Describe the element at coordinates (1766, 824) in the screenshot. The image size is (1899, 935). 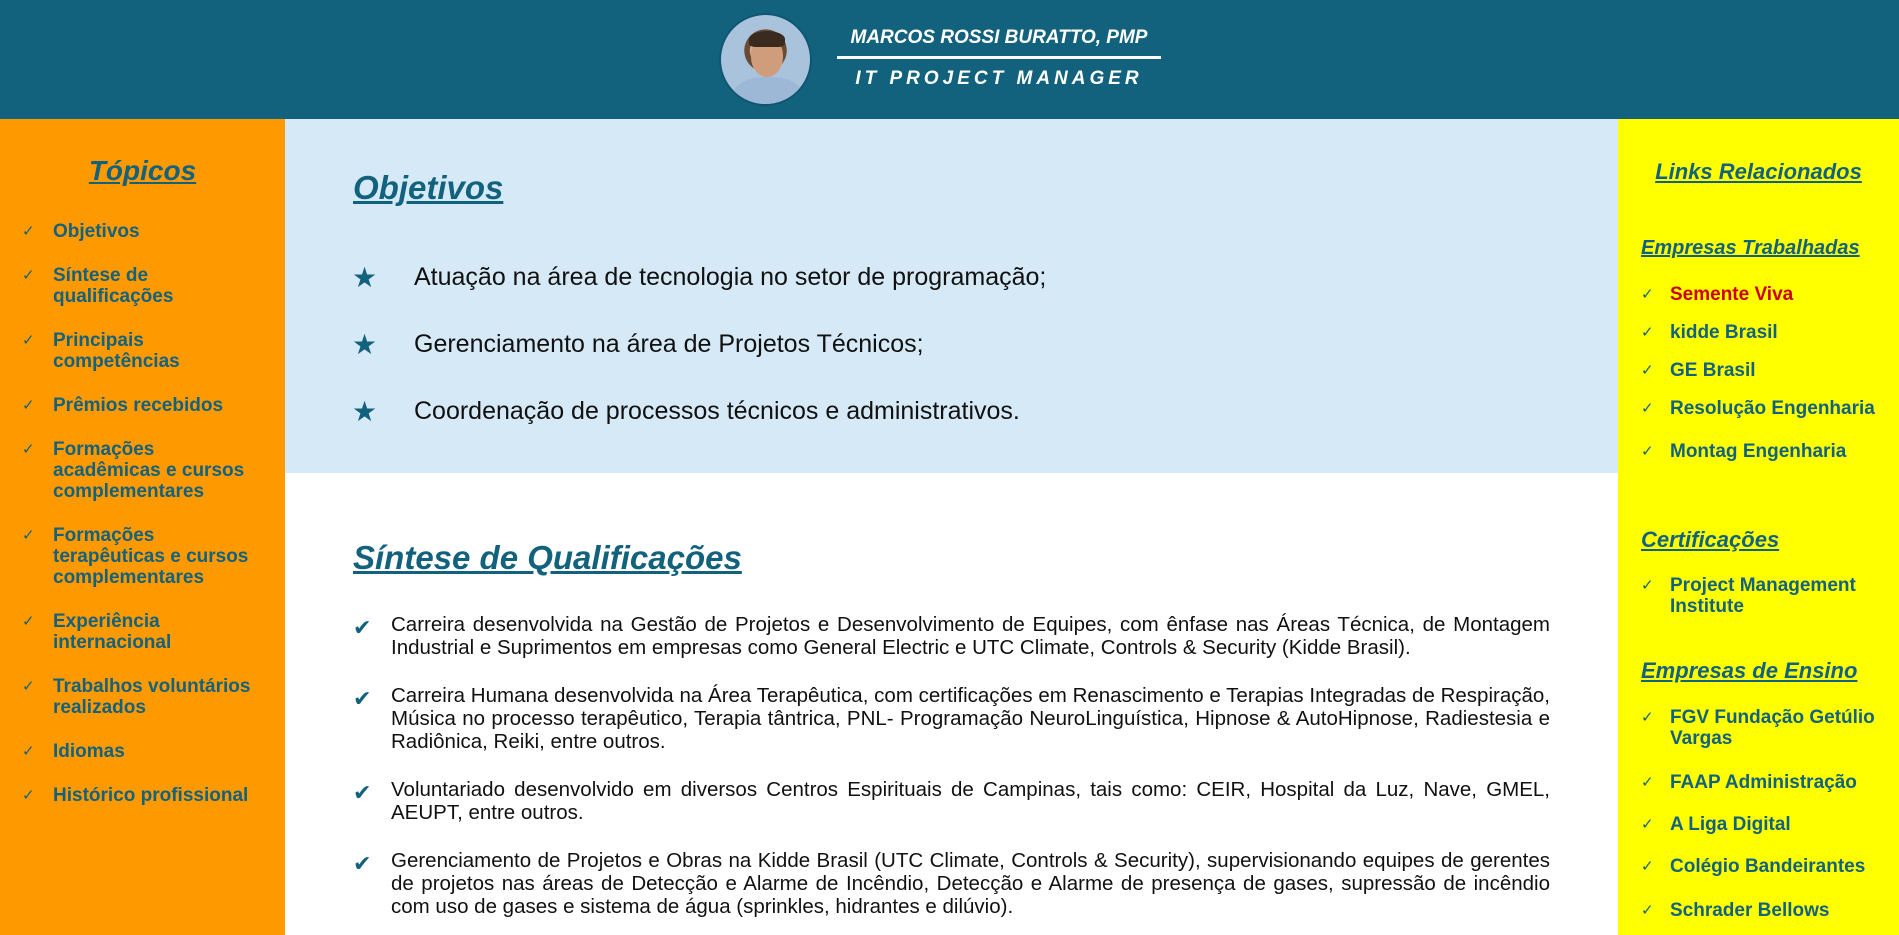
I see `link-a-liga-digital: ✓ A Liga Digital` at that location.